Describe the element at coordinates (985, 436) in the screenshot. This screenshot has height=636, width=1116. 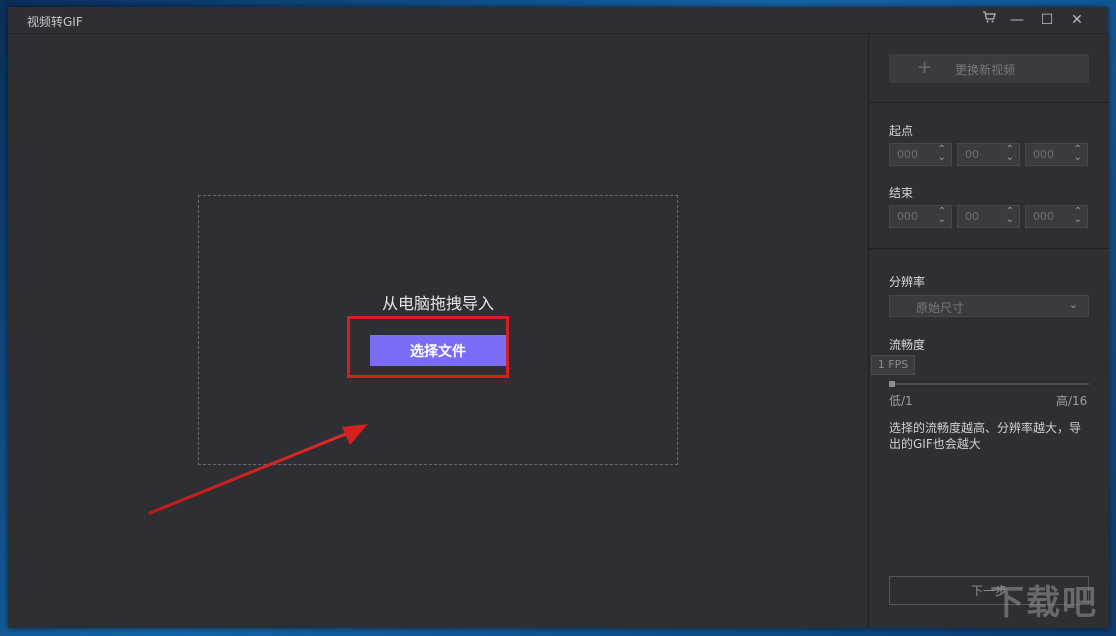
I see `size-hint-text: 选择的流畅度越高、分辨率越大，导出的GIF也会越大` at that location.